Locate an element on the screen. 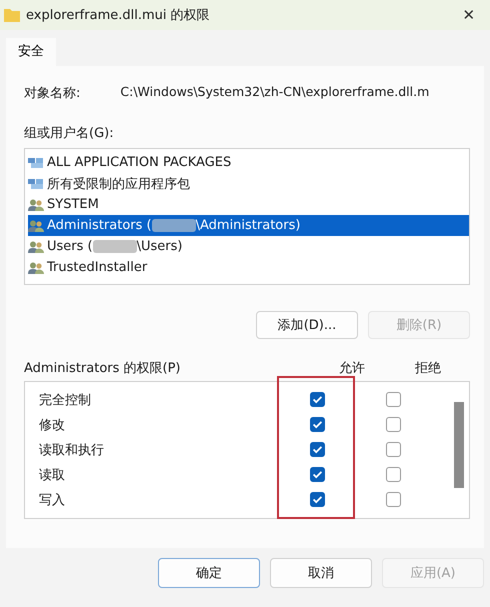 The width and height of the screenshot is (490, 607). list-label: Administrators 的权限(P) is located at coordinates (103, 368).